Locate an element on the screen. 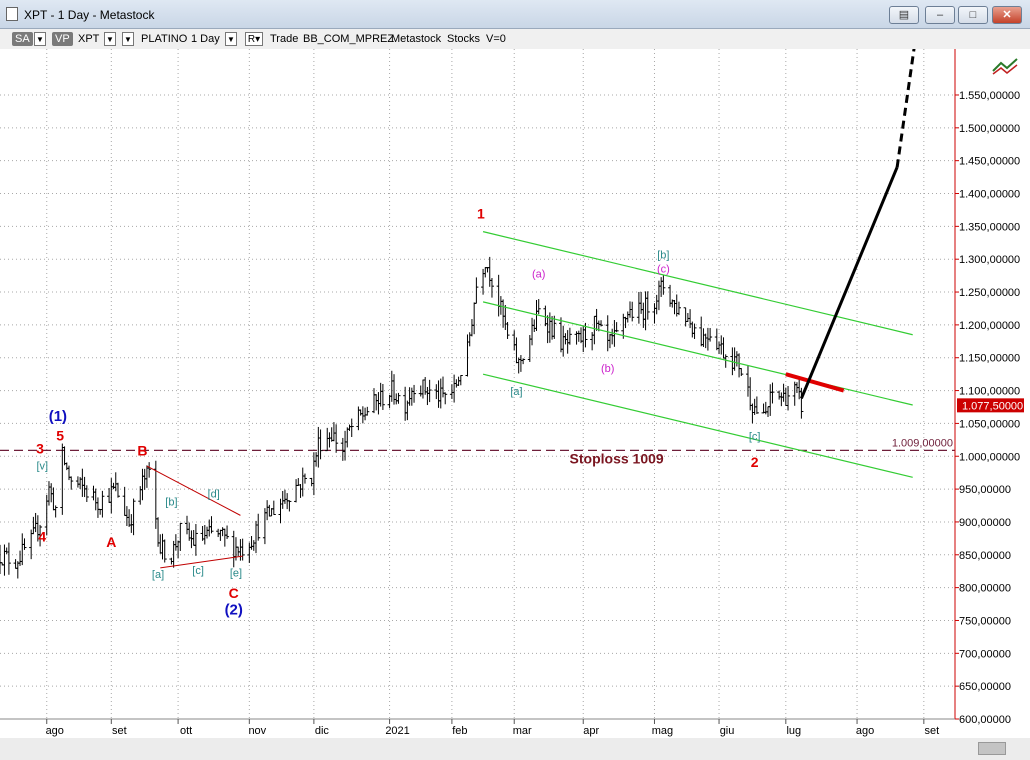  y-tick-label: 1.300,00000 is located at coordinates (989, 260).